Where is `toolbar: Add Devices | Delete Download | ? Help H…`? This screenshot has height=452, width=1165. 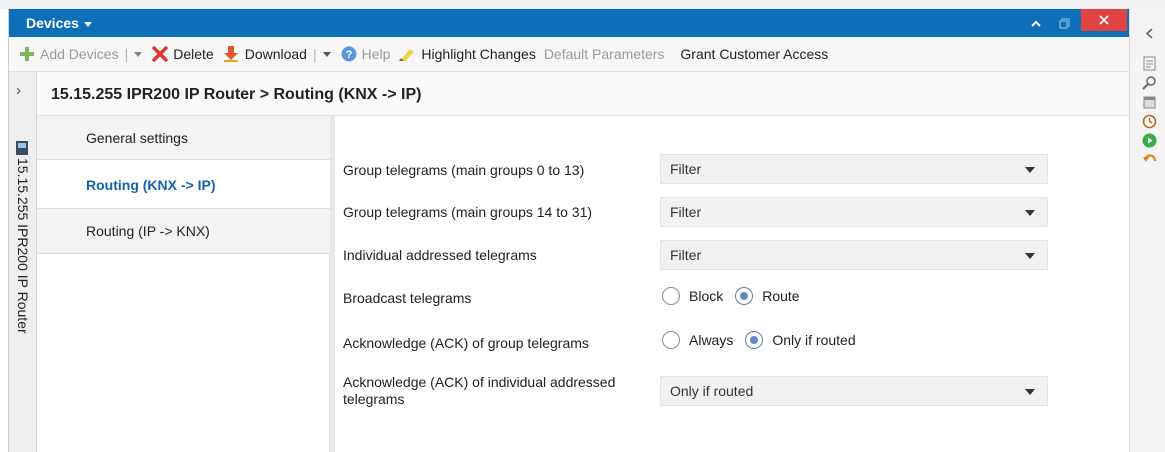
toolbar: Add Devices | Delete Download | ? Help H… is located at coordinates (569, 54).